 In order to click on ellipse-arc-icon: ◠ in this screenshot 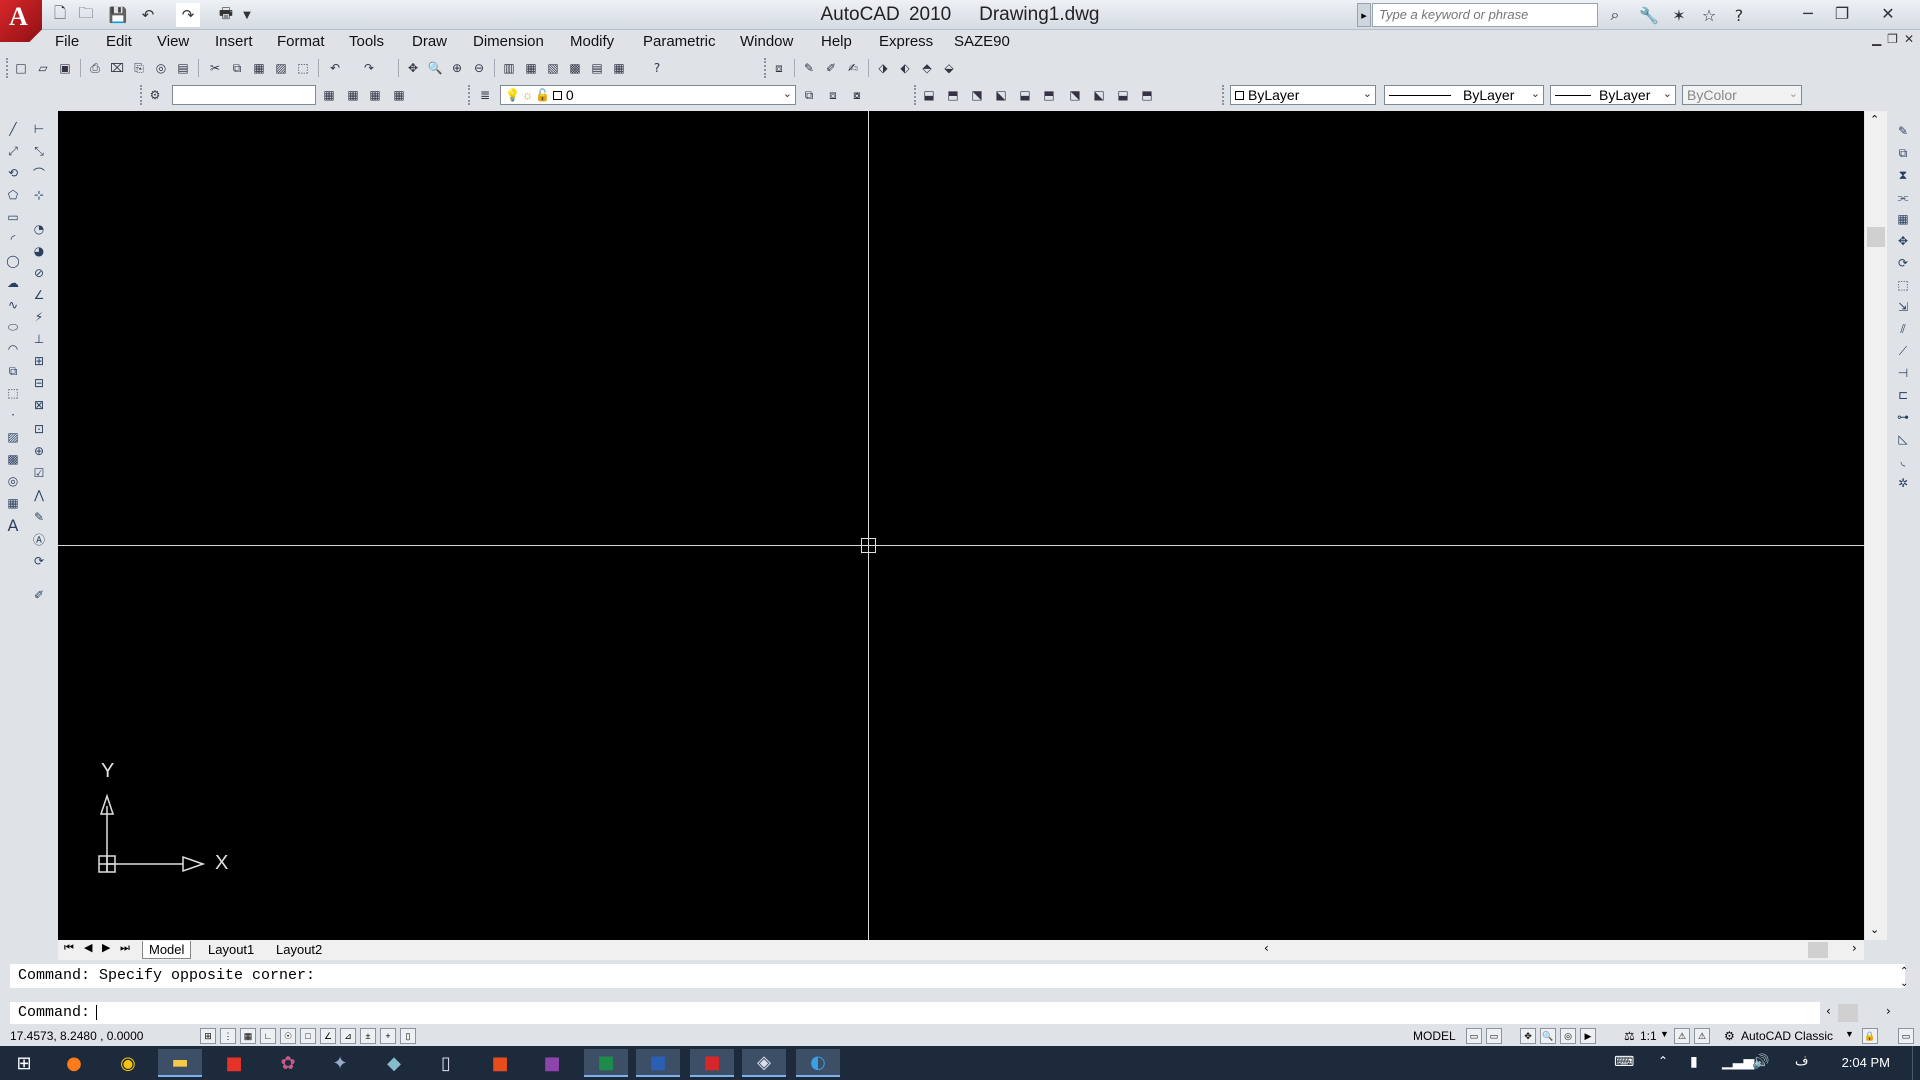, I will do `click(13, 349)`.